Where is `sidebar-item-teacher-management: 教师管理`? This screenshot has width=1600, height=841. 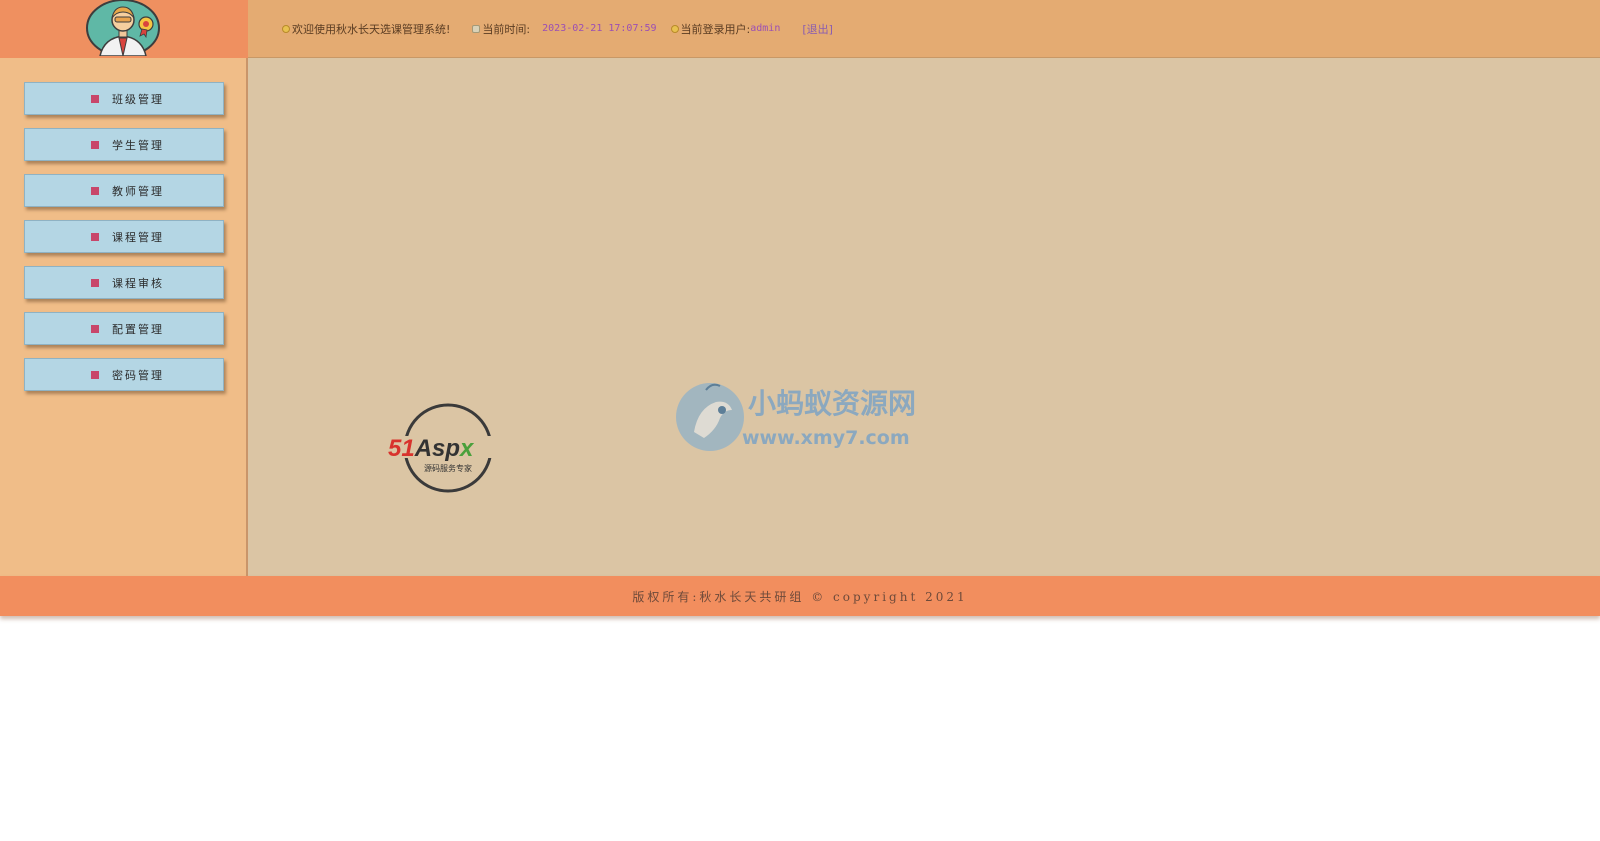
sidebar-item-teacher-management: 教师管理 is located at coordinates (124, 190).